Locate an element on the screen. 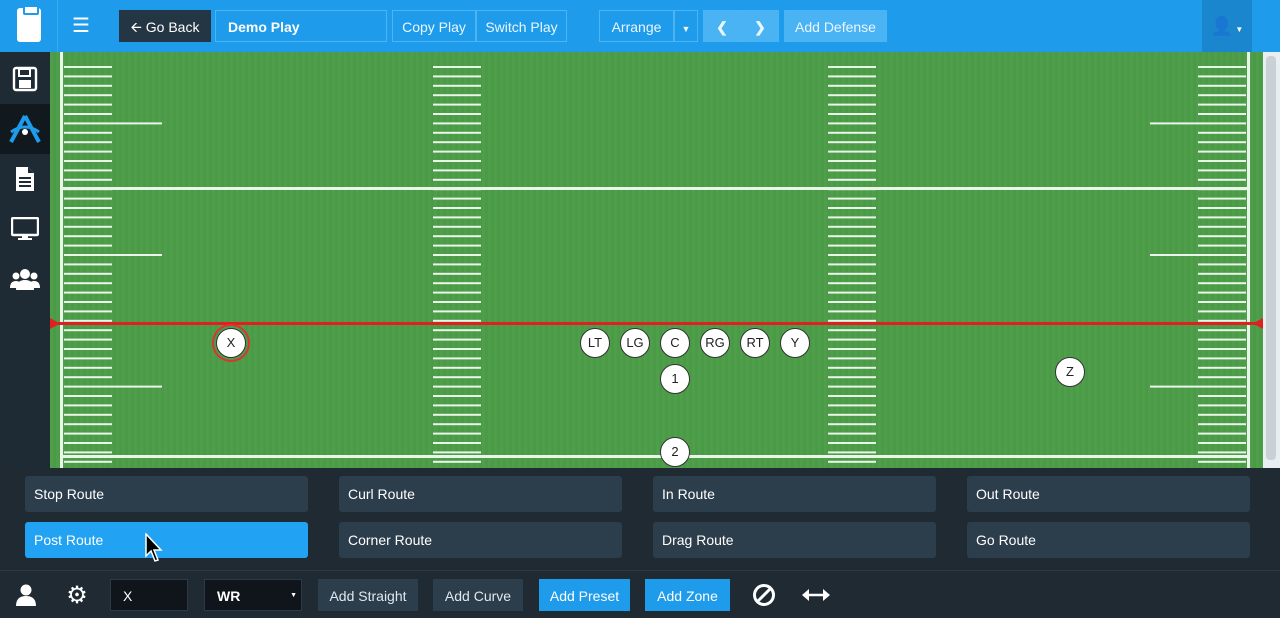  add-preset-button: Add Preset is located at coordinates (584, 595).